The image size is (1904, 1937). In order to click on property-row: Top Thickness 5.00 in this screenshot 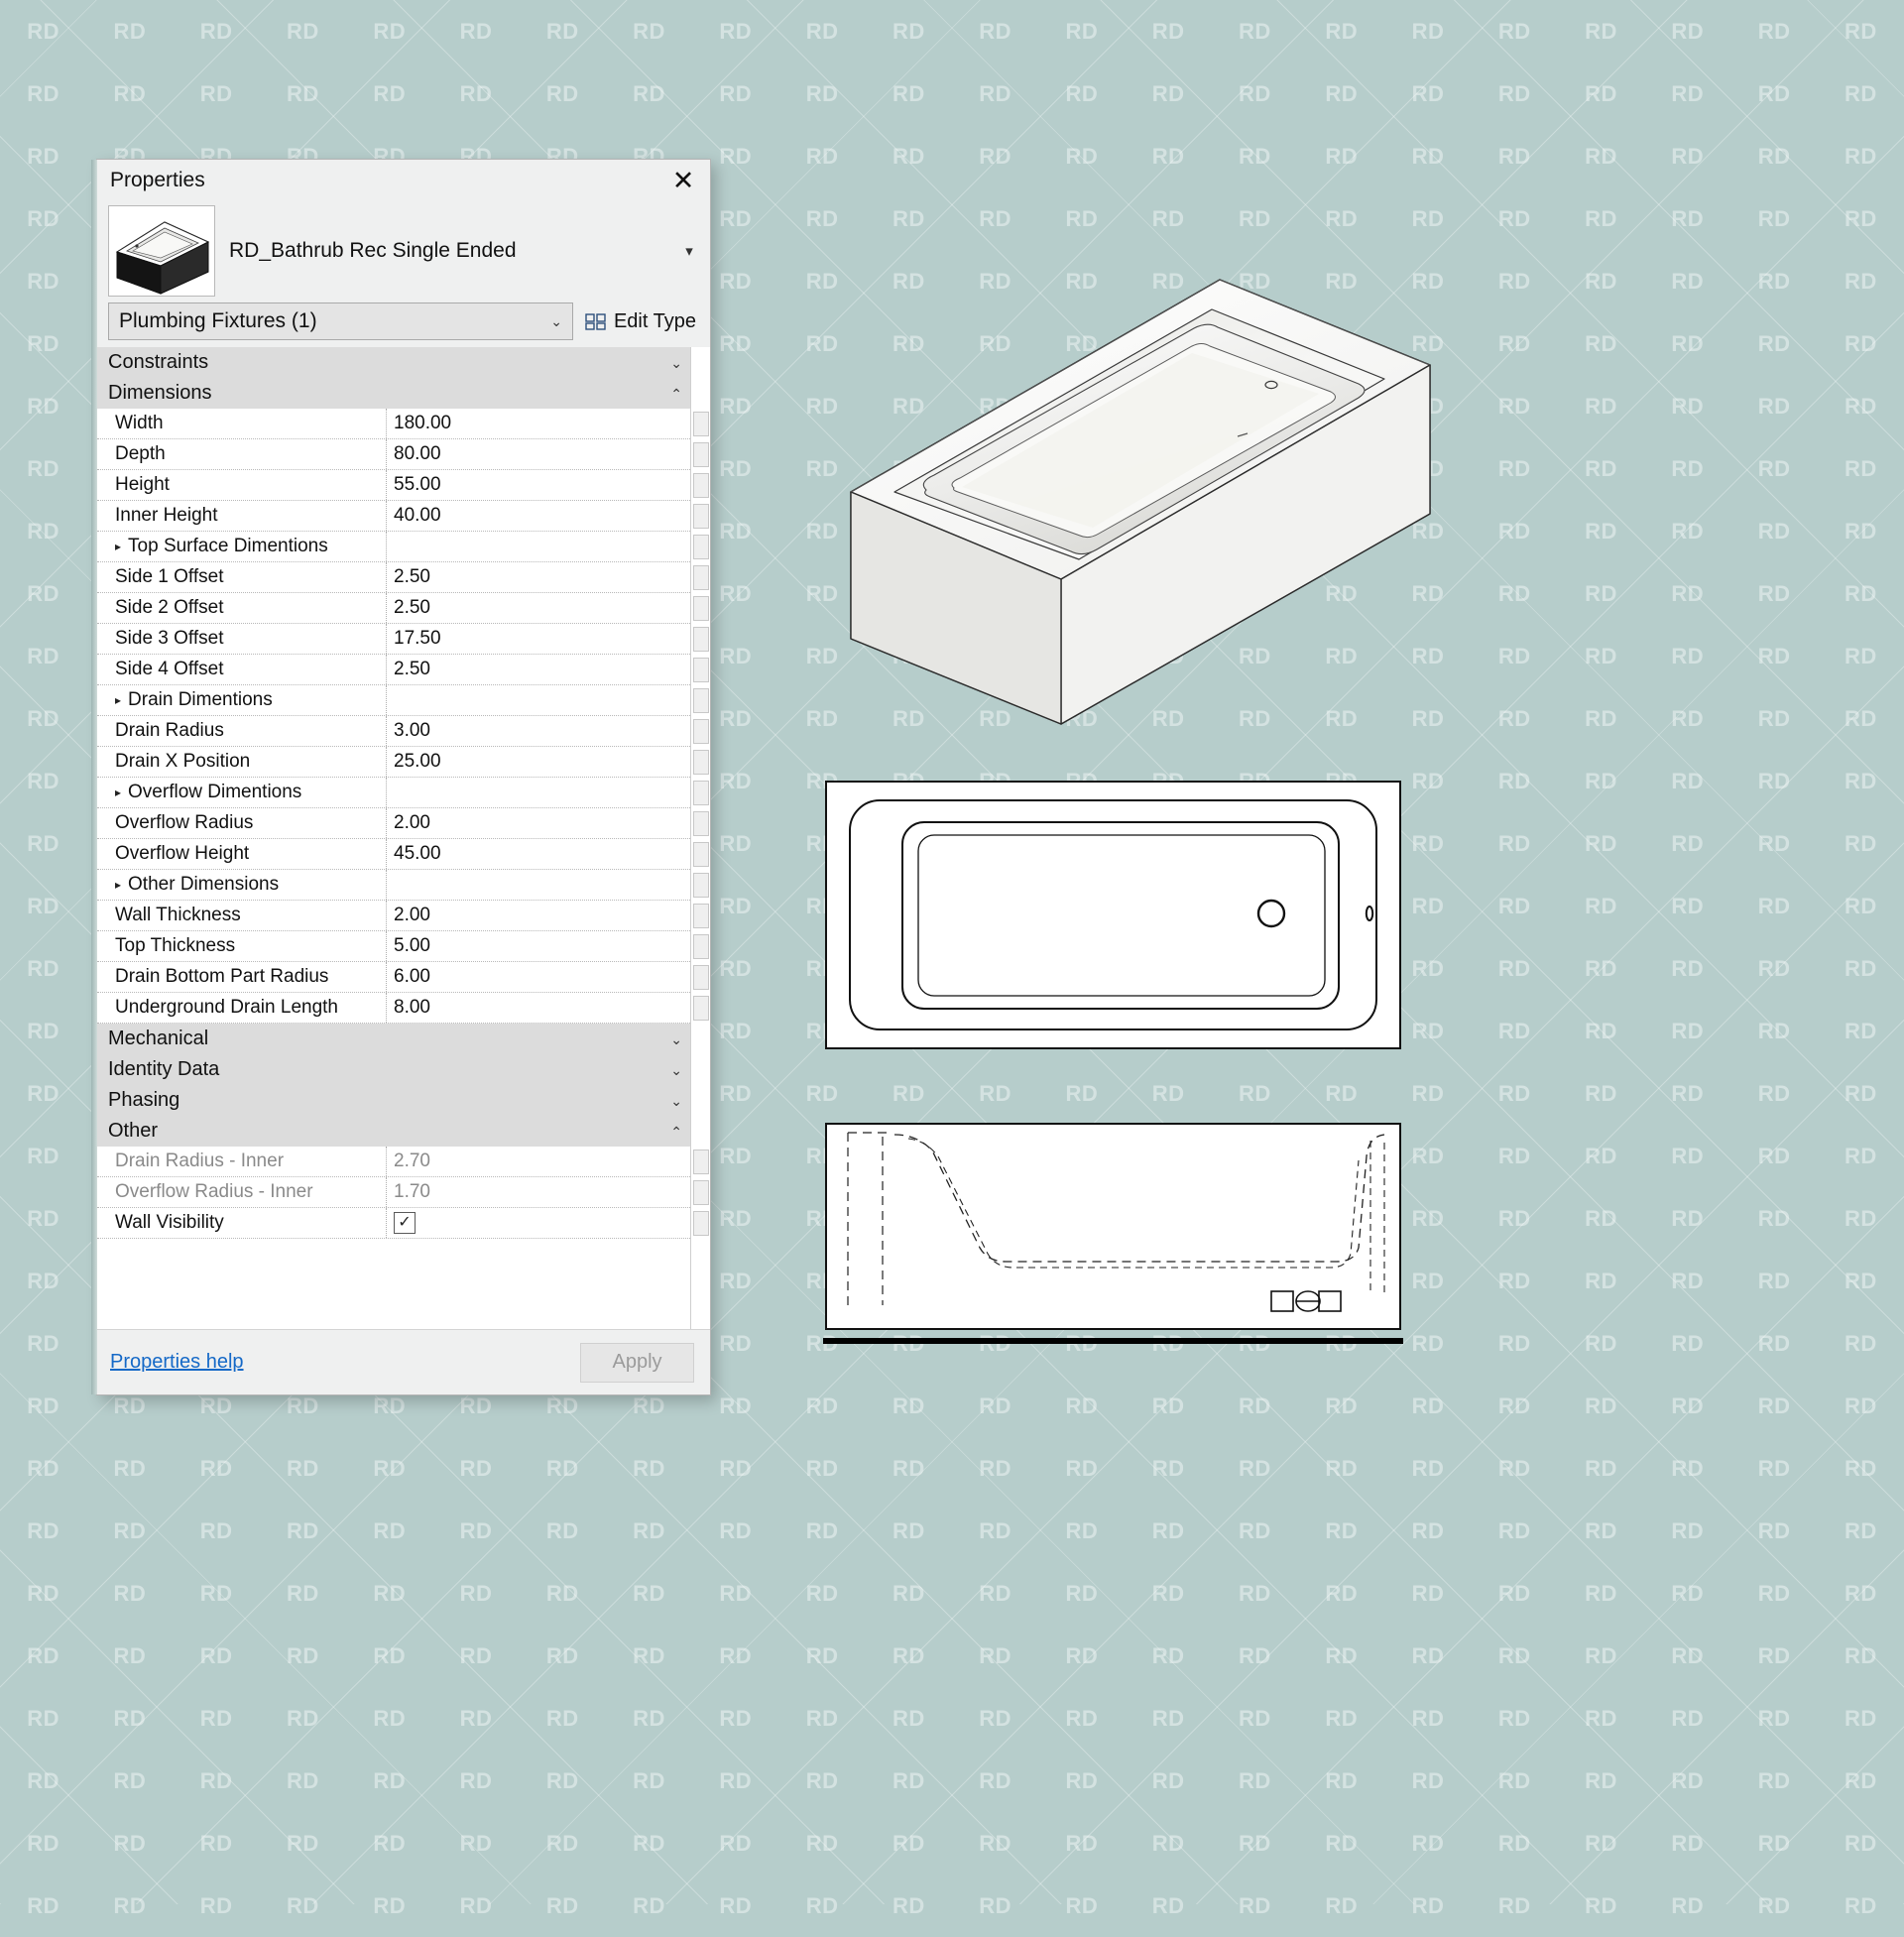, I will do `click(393, 946)`.